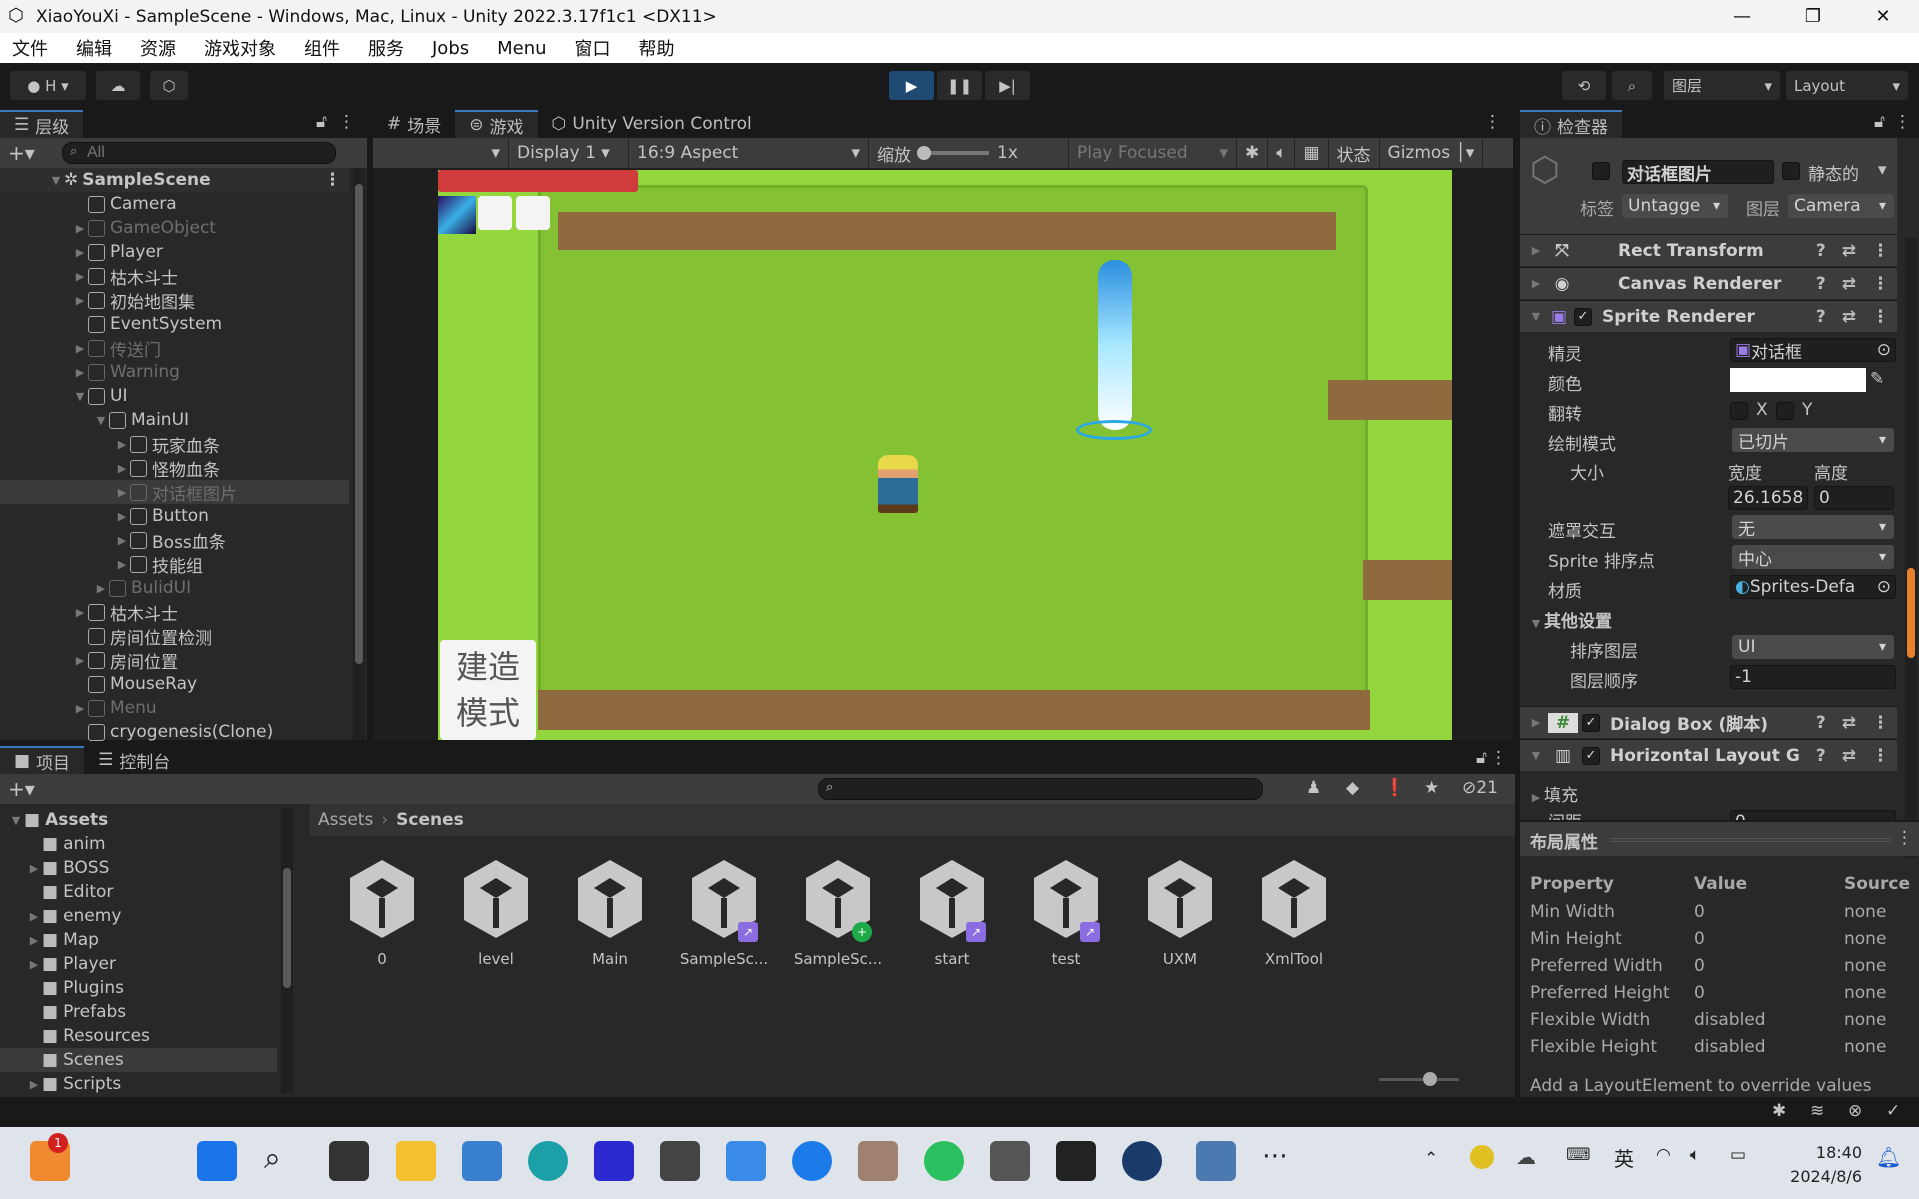  What do you see at coordinates (1216, 1161) in the screenshot?
I see `monitor-icon` at bounding box center [1216, 1161].